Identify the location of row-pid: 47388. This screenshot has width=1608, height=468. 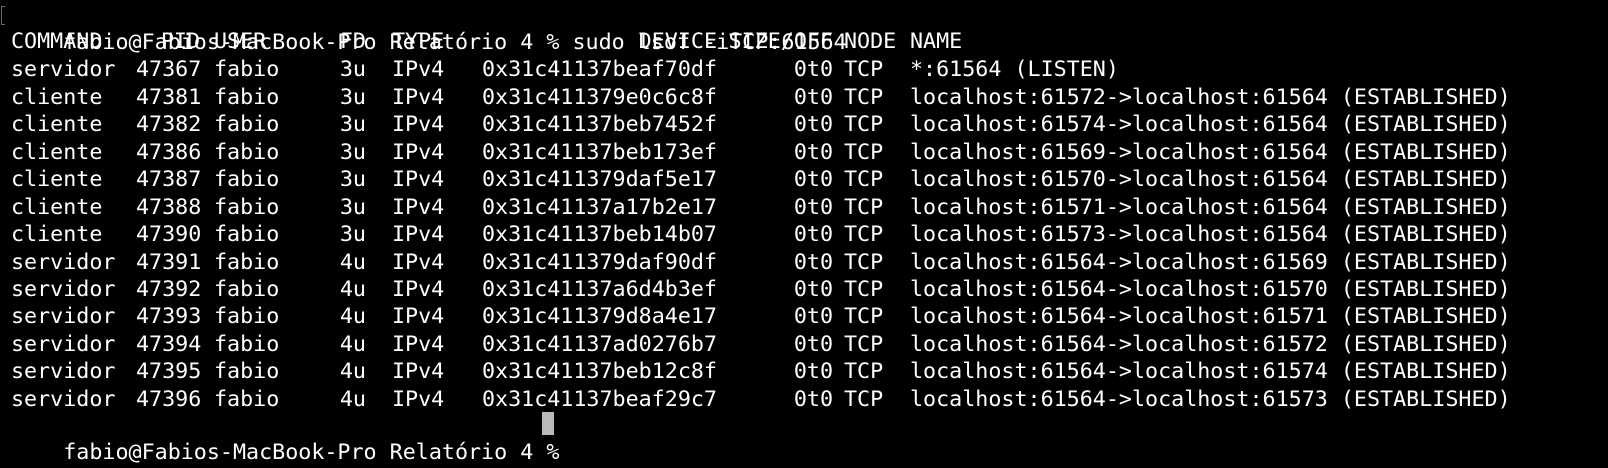
(169, 207).